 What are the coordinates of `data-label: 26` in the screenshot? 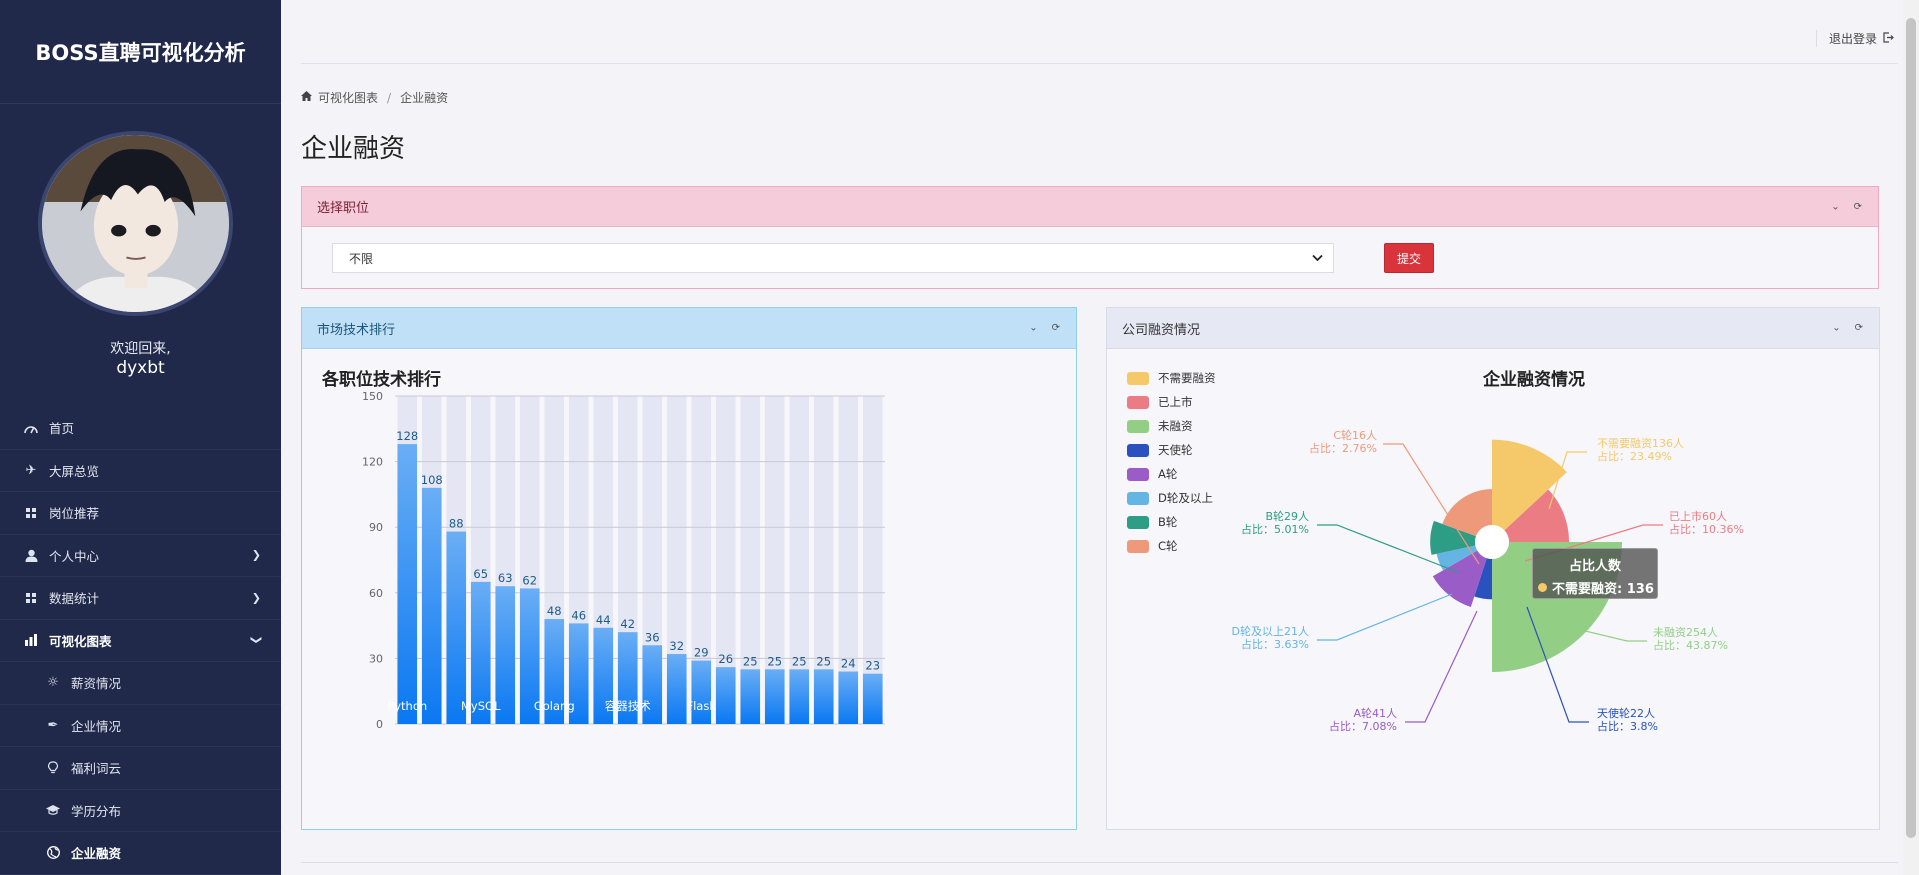 It's located at (725, 659).